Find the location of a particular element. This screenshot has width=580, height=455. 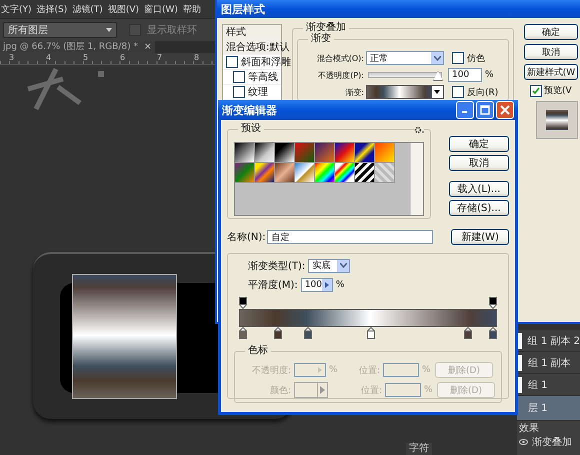

menu-item: 视图(V) is located at coordinates (123, 9).